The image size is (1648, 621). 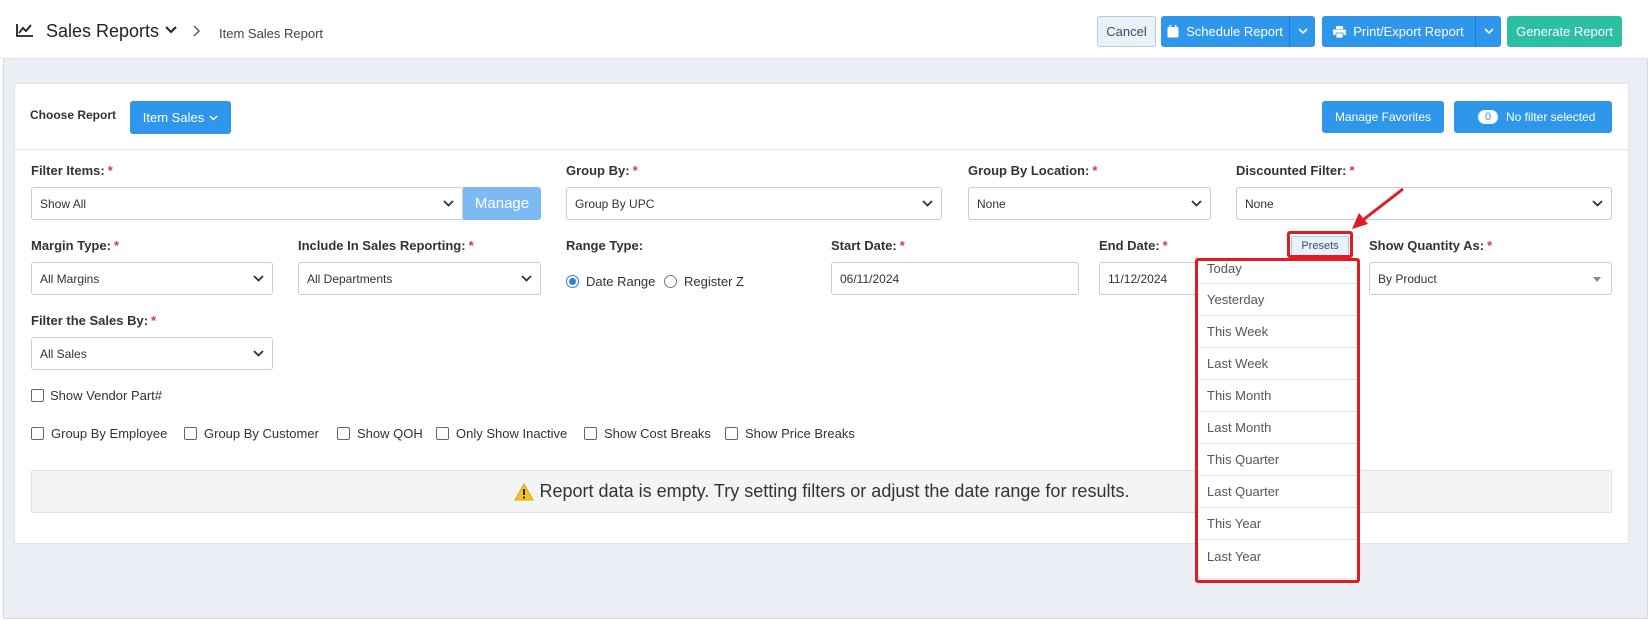 What do you see at coordinates (1259, 203) in the screenshot?
I see `discounted-filter-value: None` at bounding box center [1259, 203].